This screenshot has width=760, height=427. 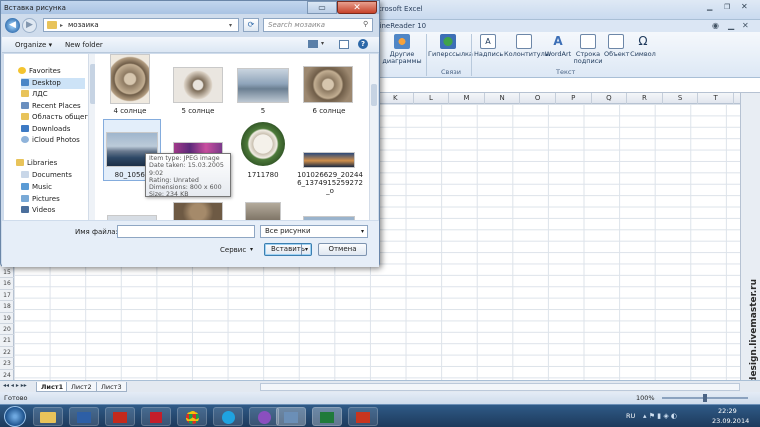 I want to click on language-indicator: RU, so click(x=630, y=416).